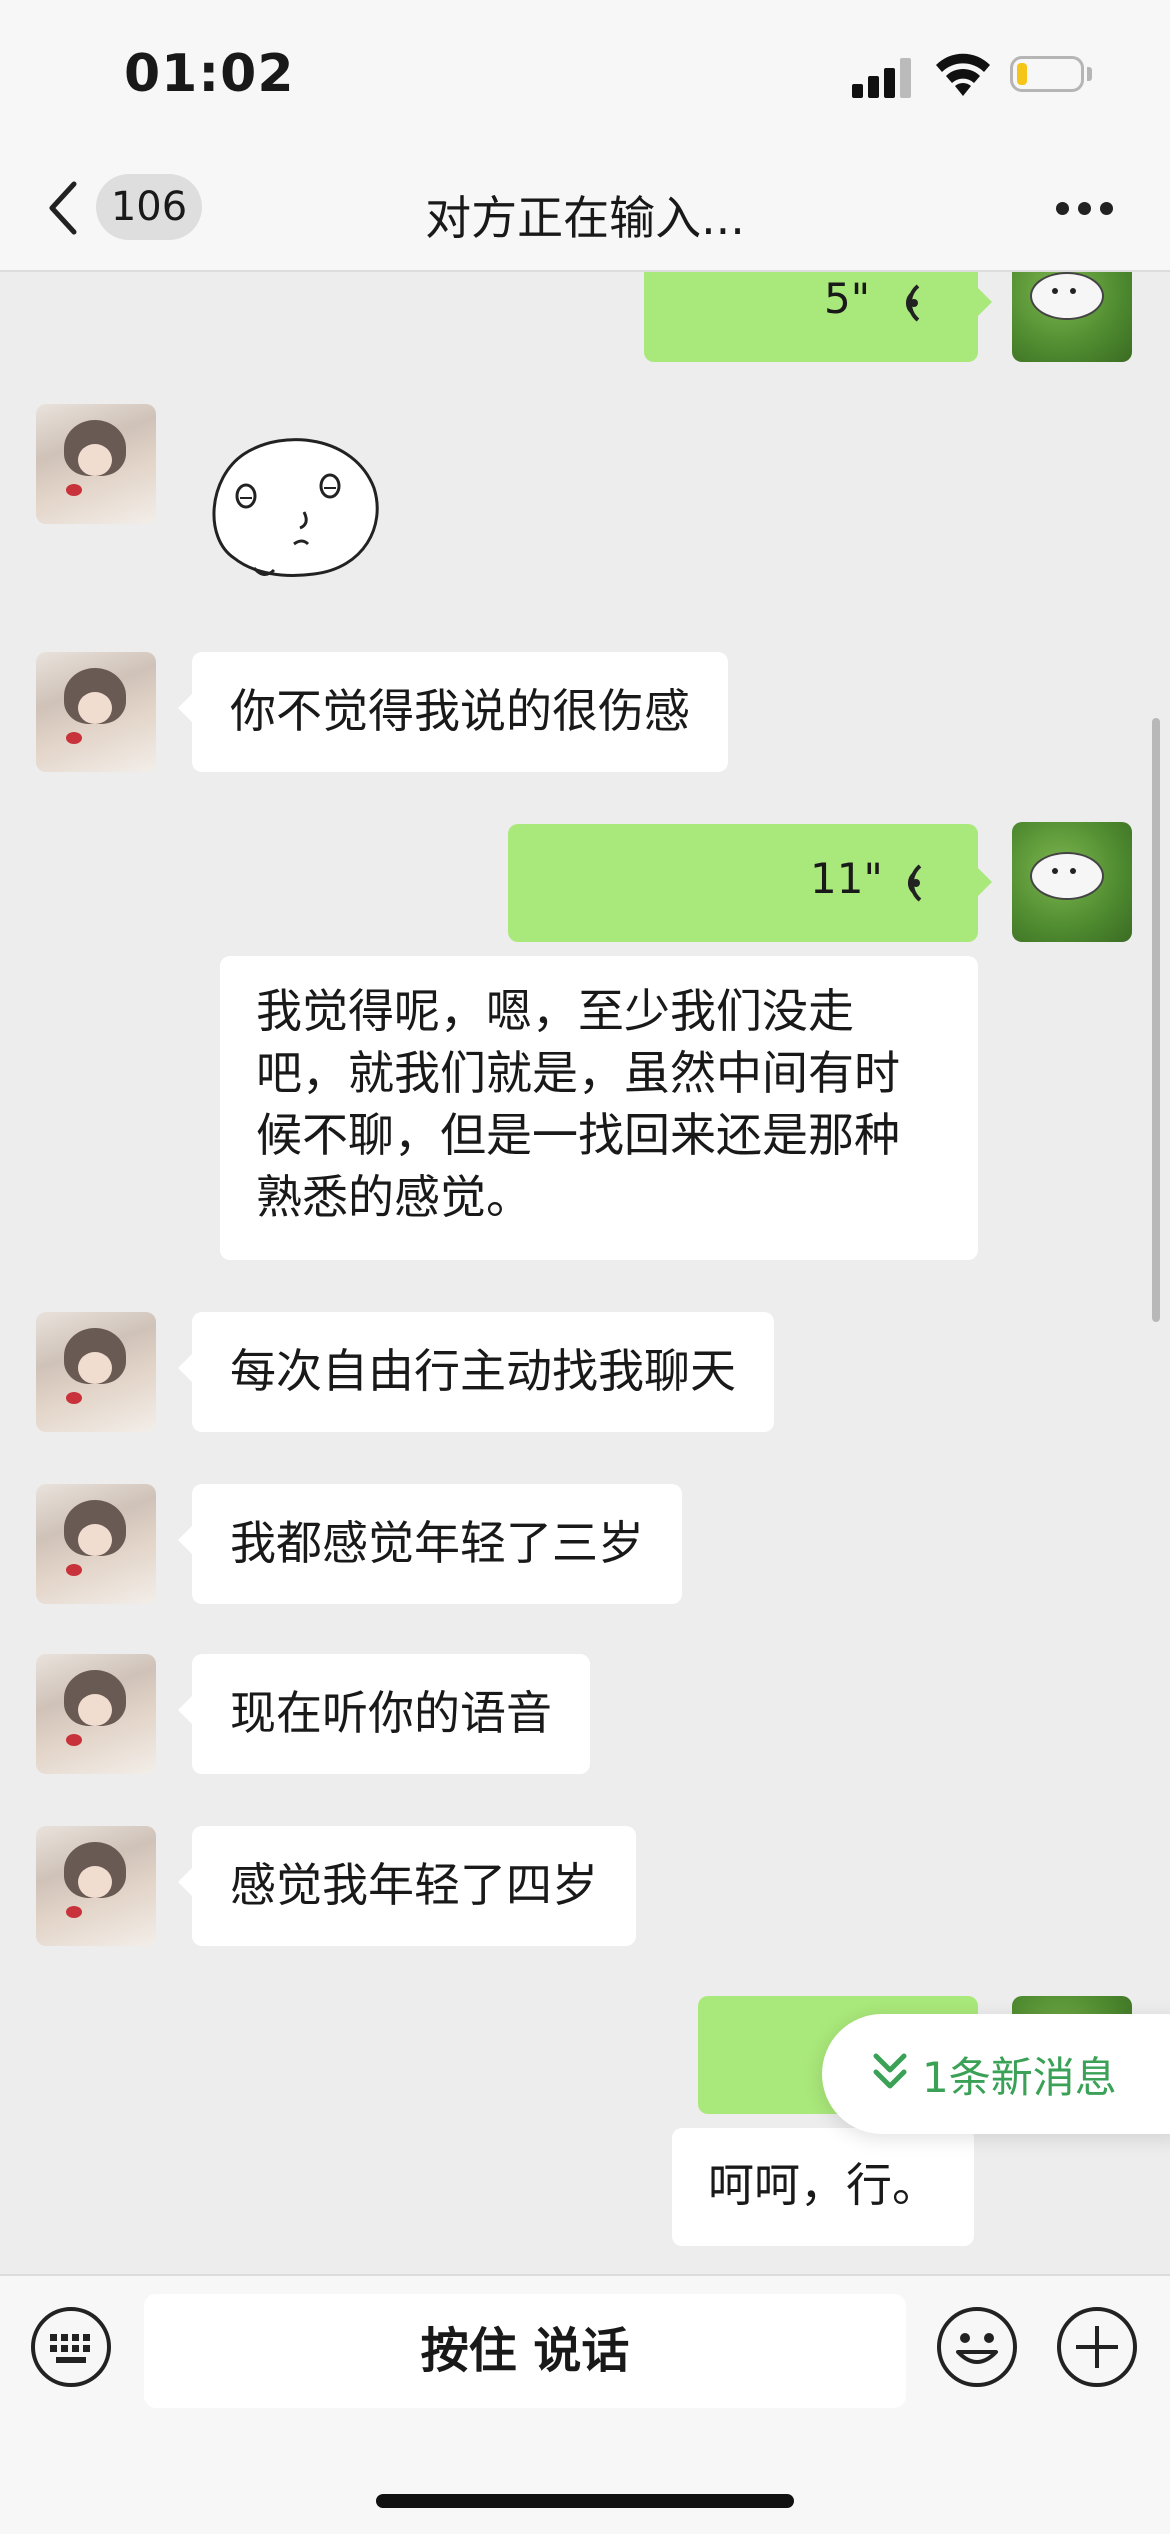 This screenshot has width=1170, height=2534. Describe the element at coordinates (585, 75) in the screenshot. I see `status-bar: 01:02` at that location.